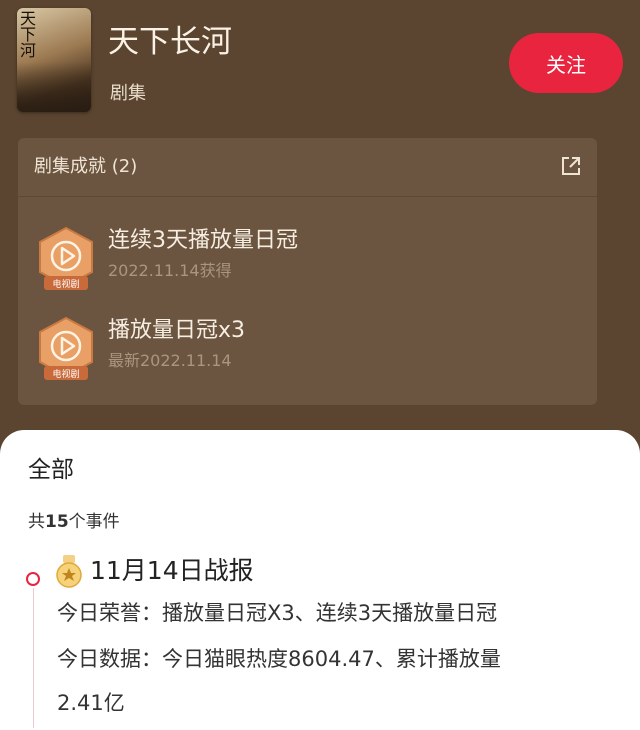 The height and width of the screenshot is (730, 640). I want to click on show-poster: 天下河, so click(54, 60).